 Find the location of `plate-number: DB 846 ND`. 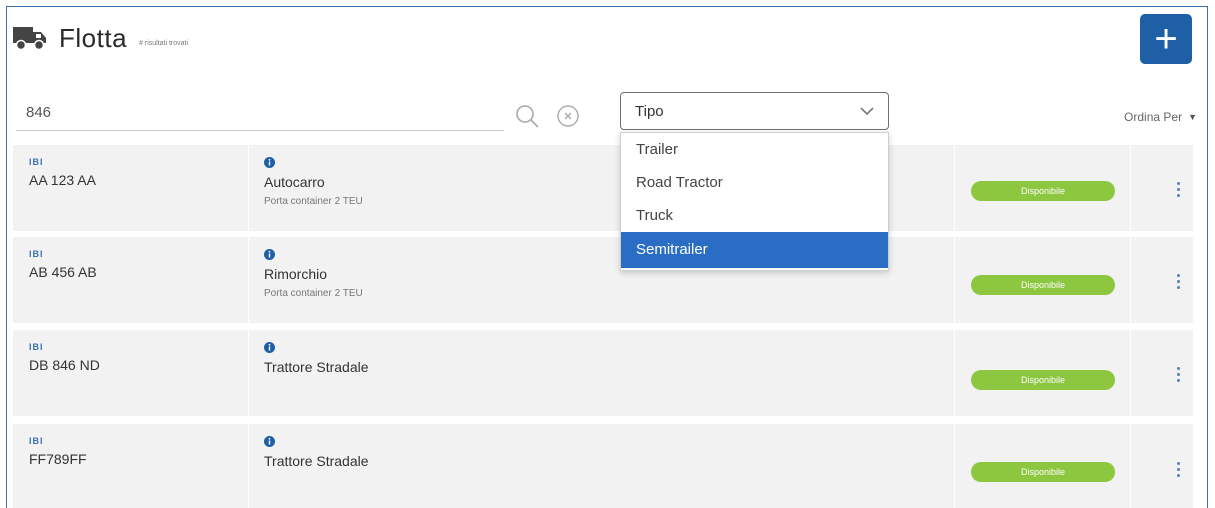

plate-number: DB 846 ND is located at coordinates (64, 365).